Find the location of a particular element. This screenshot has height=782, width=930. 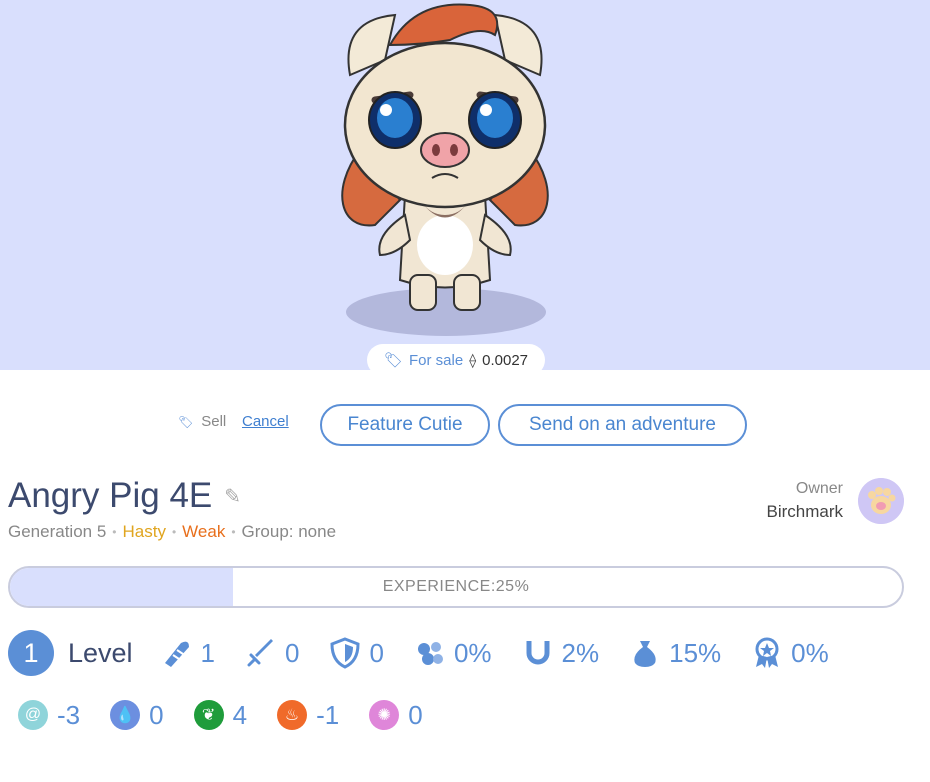

stat-pet-luck: 0% is located at coordinates (453, 653).